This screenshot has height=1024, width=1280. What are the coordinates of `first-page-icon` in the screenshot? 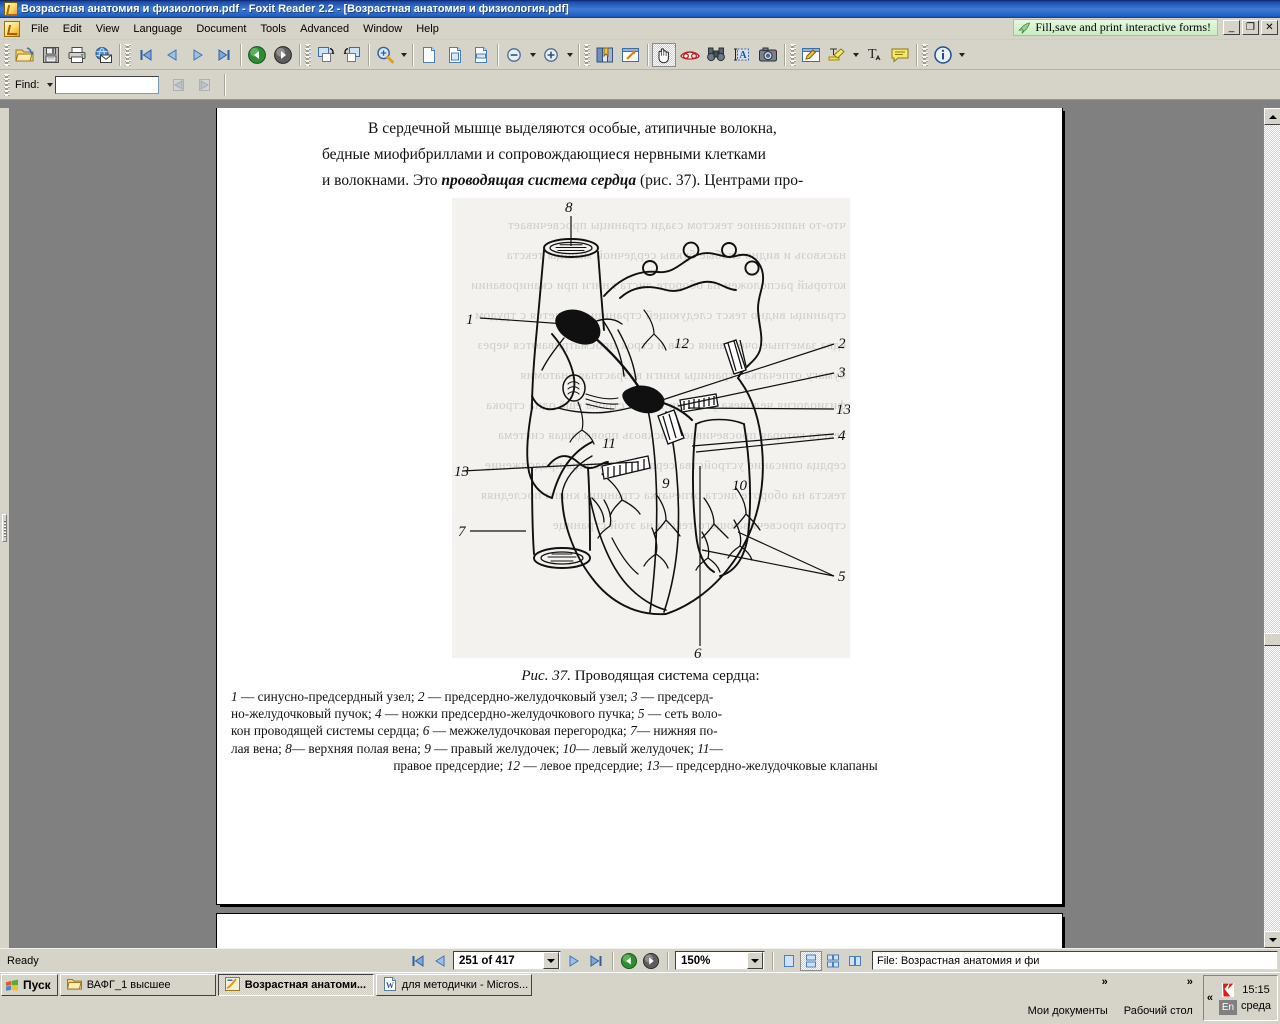 It's located at (146, 55).